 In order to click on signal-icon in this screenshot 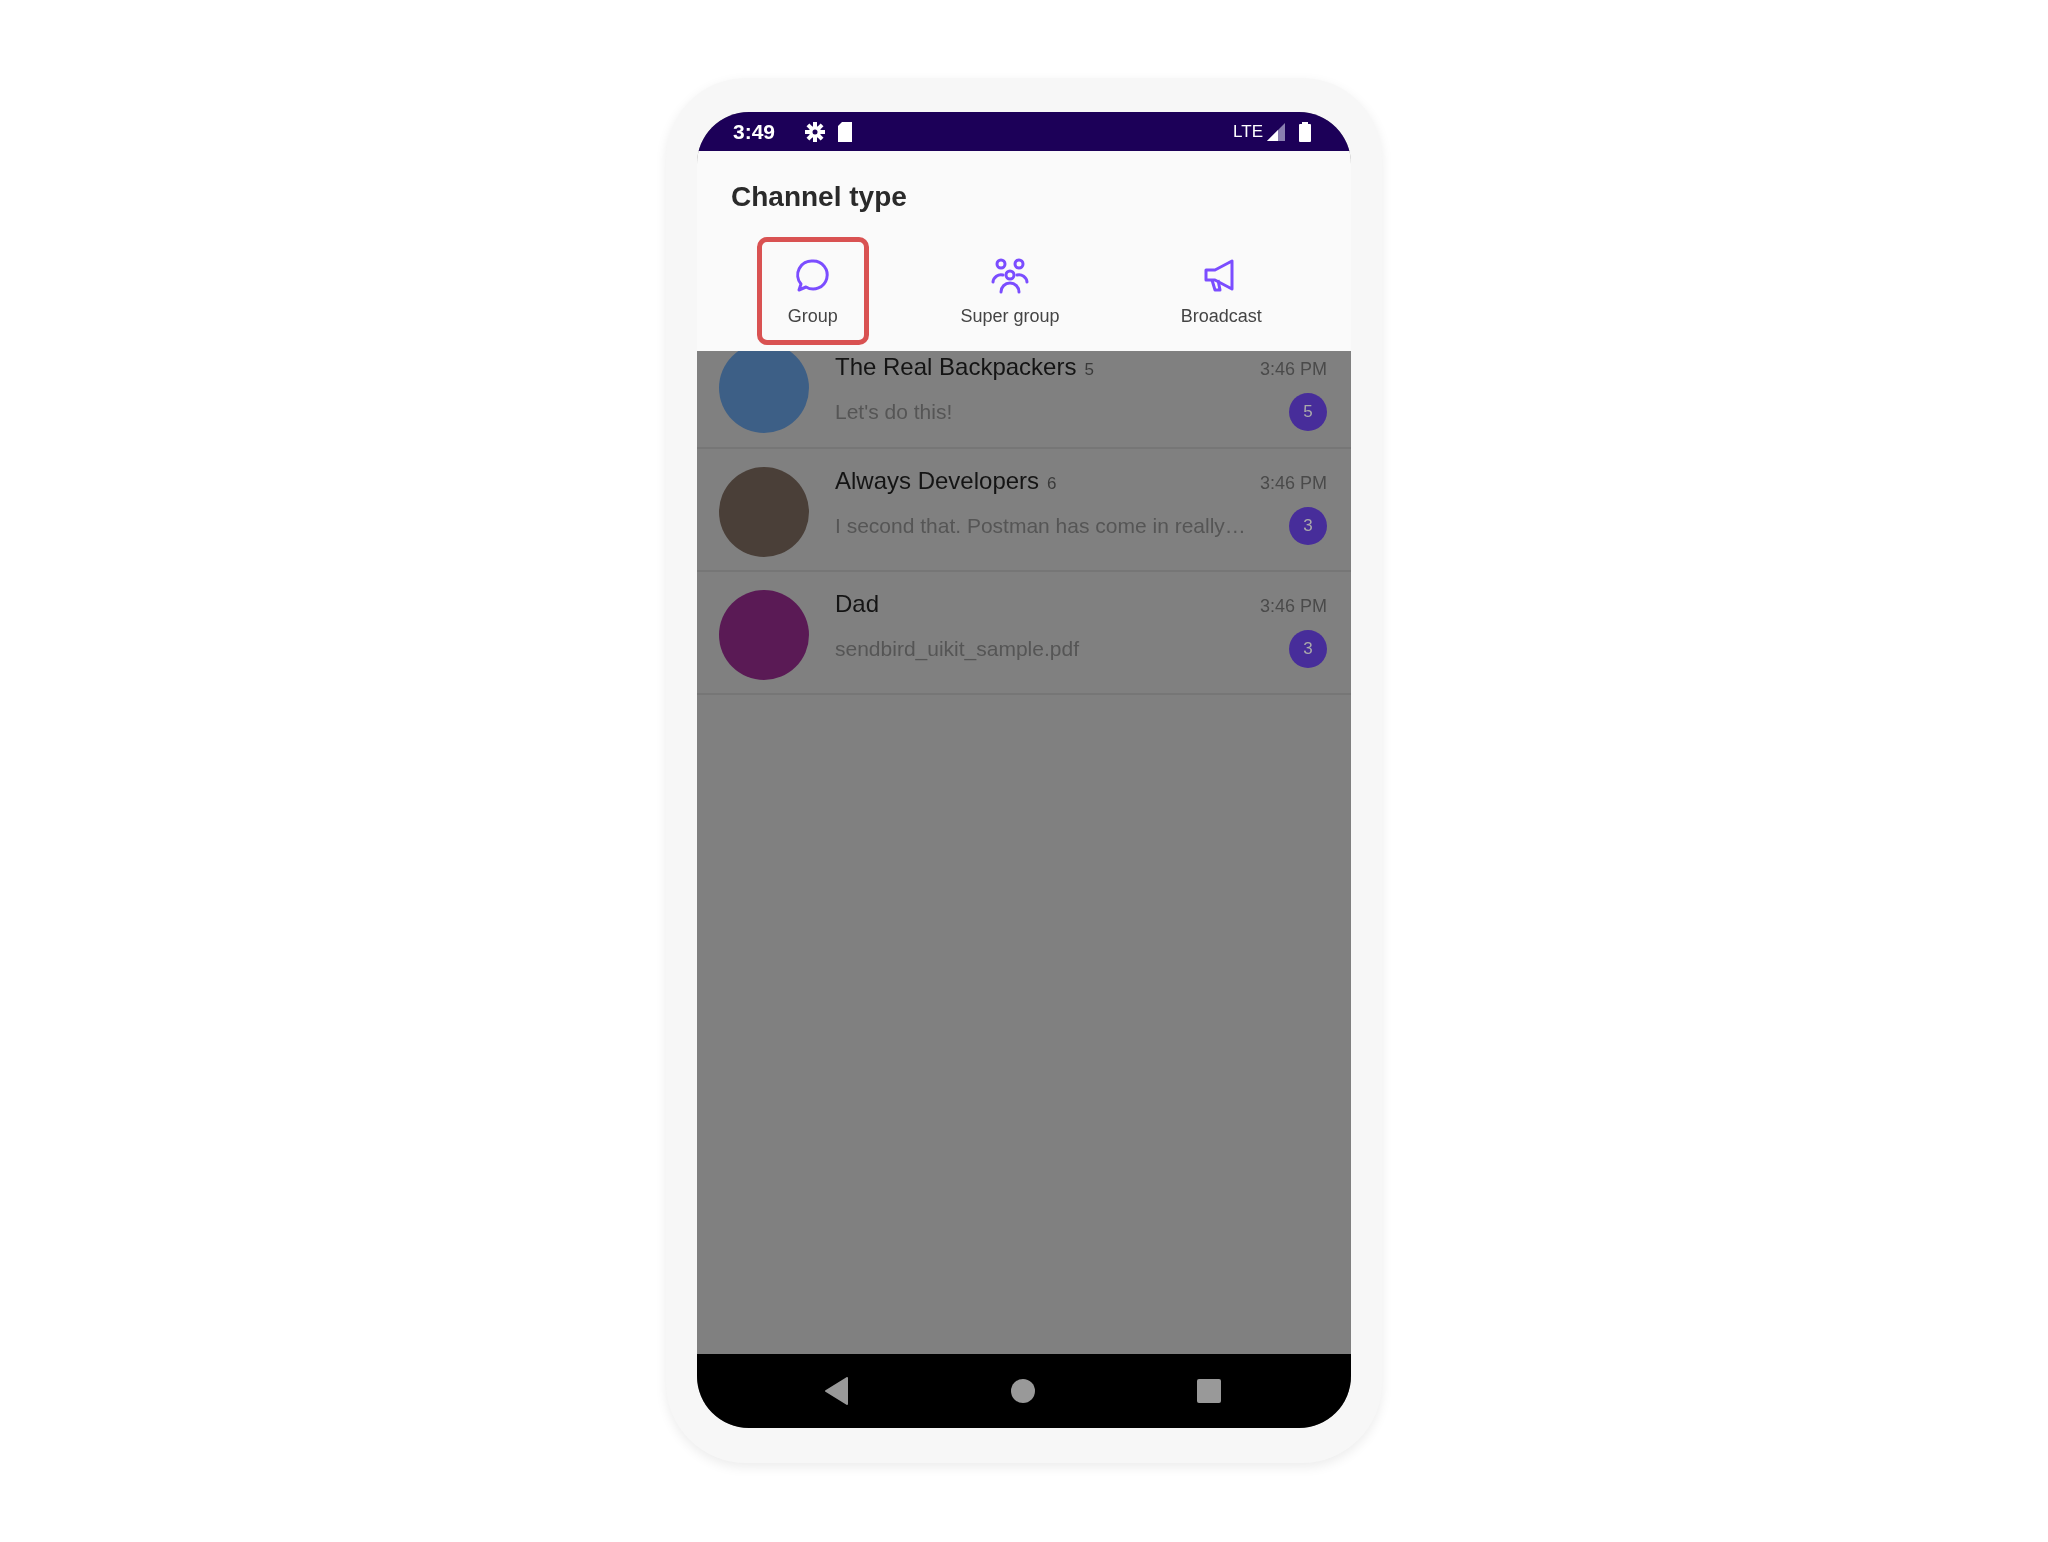, I will do `click(1276, 131)`.